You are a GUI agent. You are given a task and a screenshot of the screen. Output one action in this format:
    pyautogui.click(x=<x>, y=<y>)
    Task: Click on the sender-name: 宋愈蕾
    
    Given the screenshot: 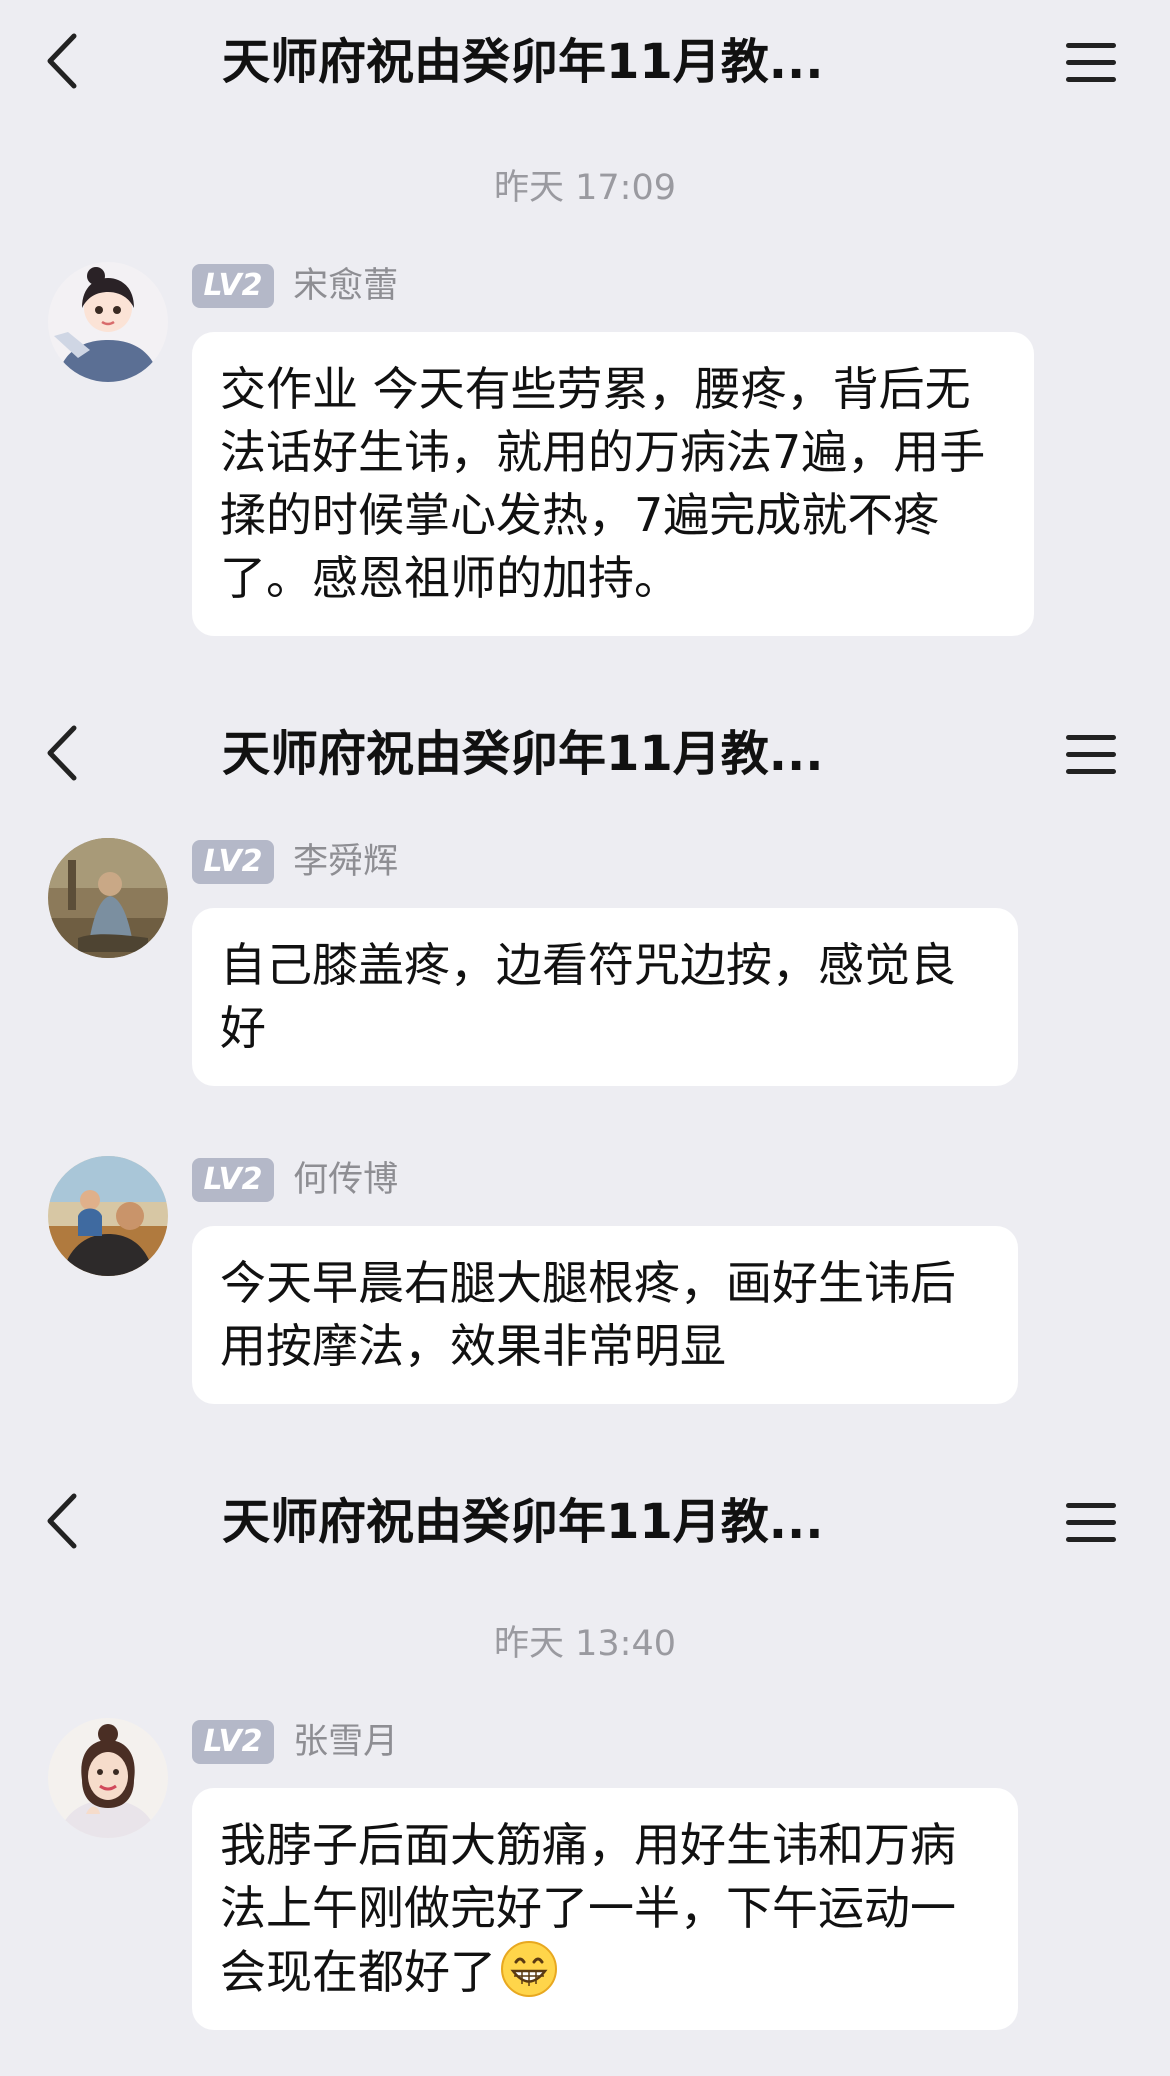 What is the action you would take?
    pyautogui.click(x=345, y=286)
    